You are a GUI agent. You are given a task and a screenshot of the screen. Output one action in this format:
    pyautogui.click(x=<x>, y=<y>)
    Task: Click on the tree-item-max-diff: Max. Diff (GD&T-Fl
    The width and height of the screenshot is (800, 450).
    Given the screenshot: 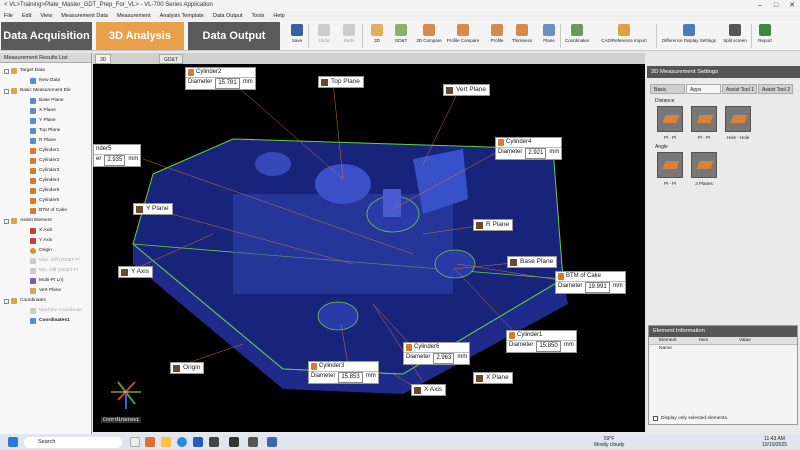 What is the action you would take?
    pyautogui.click(x=54, y=261)
    